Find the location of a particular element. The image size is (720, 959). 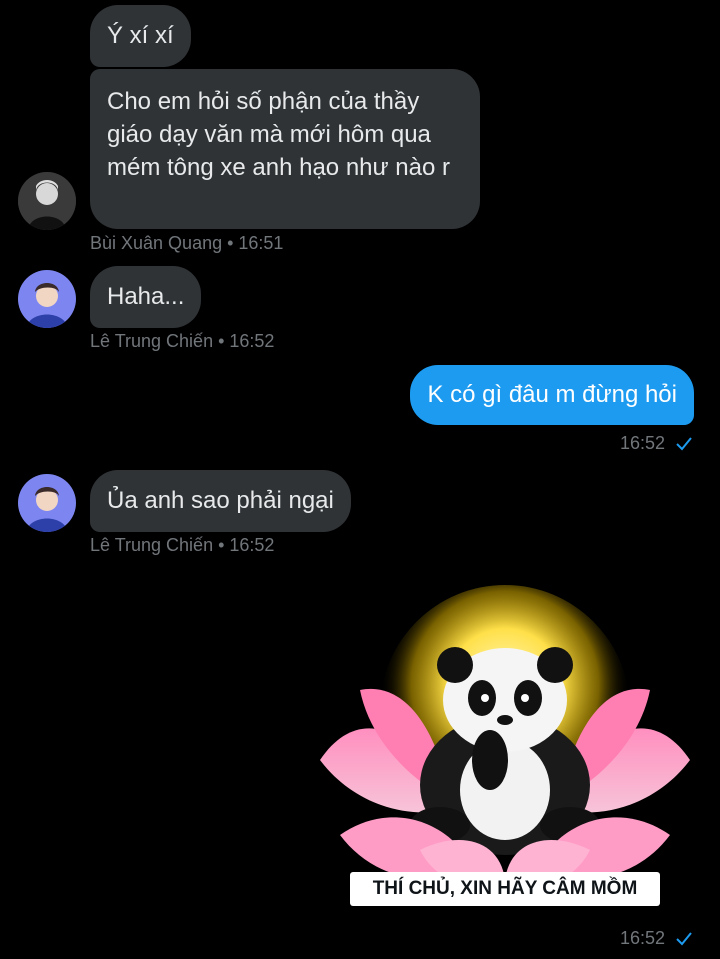

message-text: Ủa anh sao phải ngại is located at coordinates (220, 500).